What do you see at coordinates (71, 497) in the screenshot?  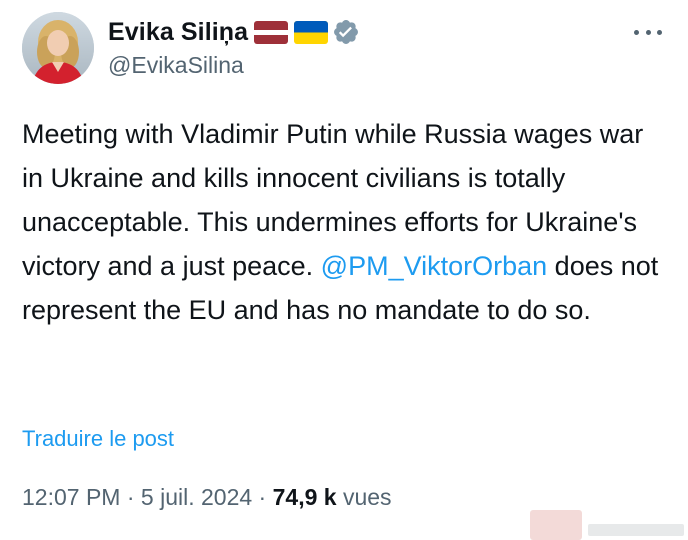 I see `tweet-time: 12:07 PM` at bounding box center [71, 497].